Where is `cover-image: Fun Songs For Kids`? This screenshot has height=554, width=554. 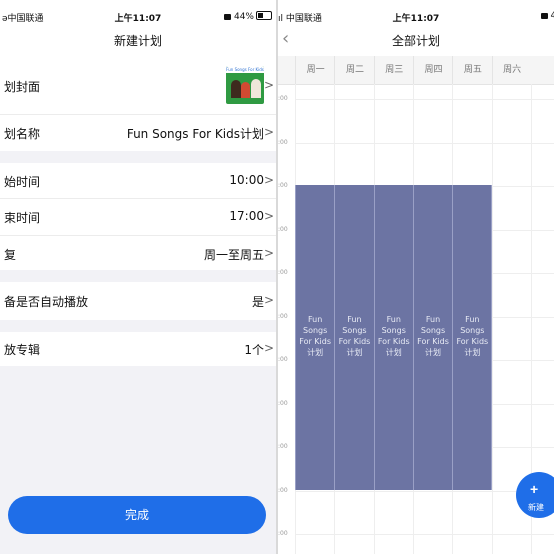
cover-image: Fun Songs For Kids is located at coordinates (245, 85).